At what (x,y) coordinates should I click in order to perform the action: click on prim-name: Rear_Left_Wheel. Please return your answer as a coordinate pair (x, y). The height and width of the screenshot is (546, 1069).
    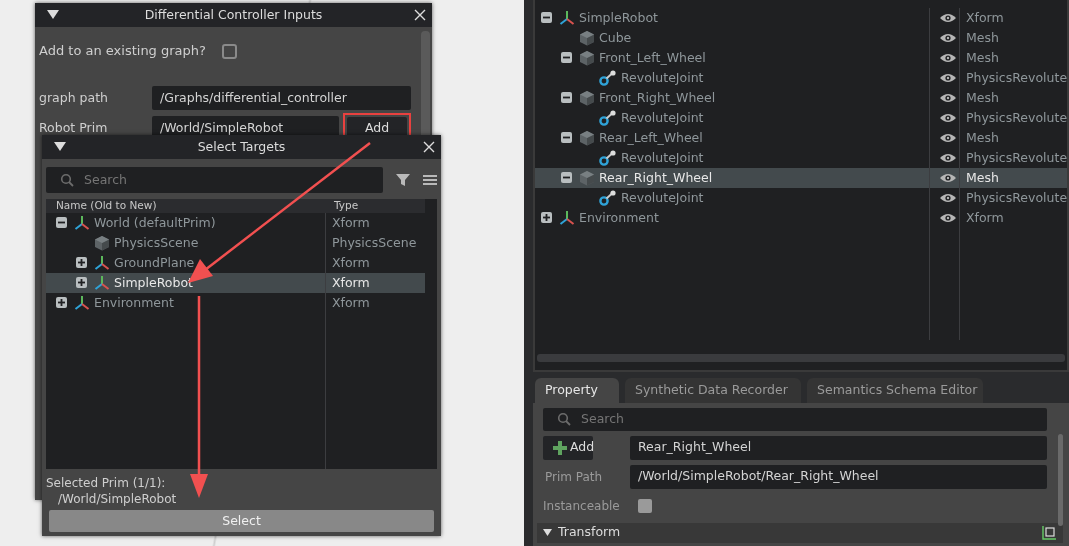
    Looking at the image, I should click on (651, 137).